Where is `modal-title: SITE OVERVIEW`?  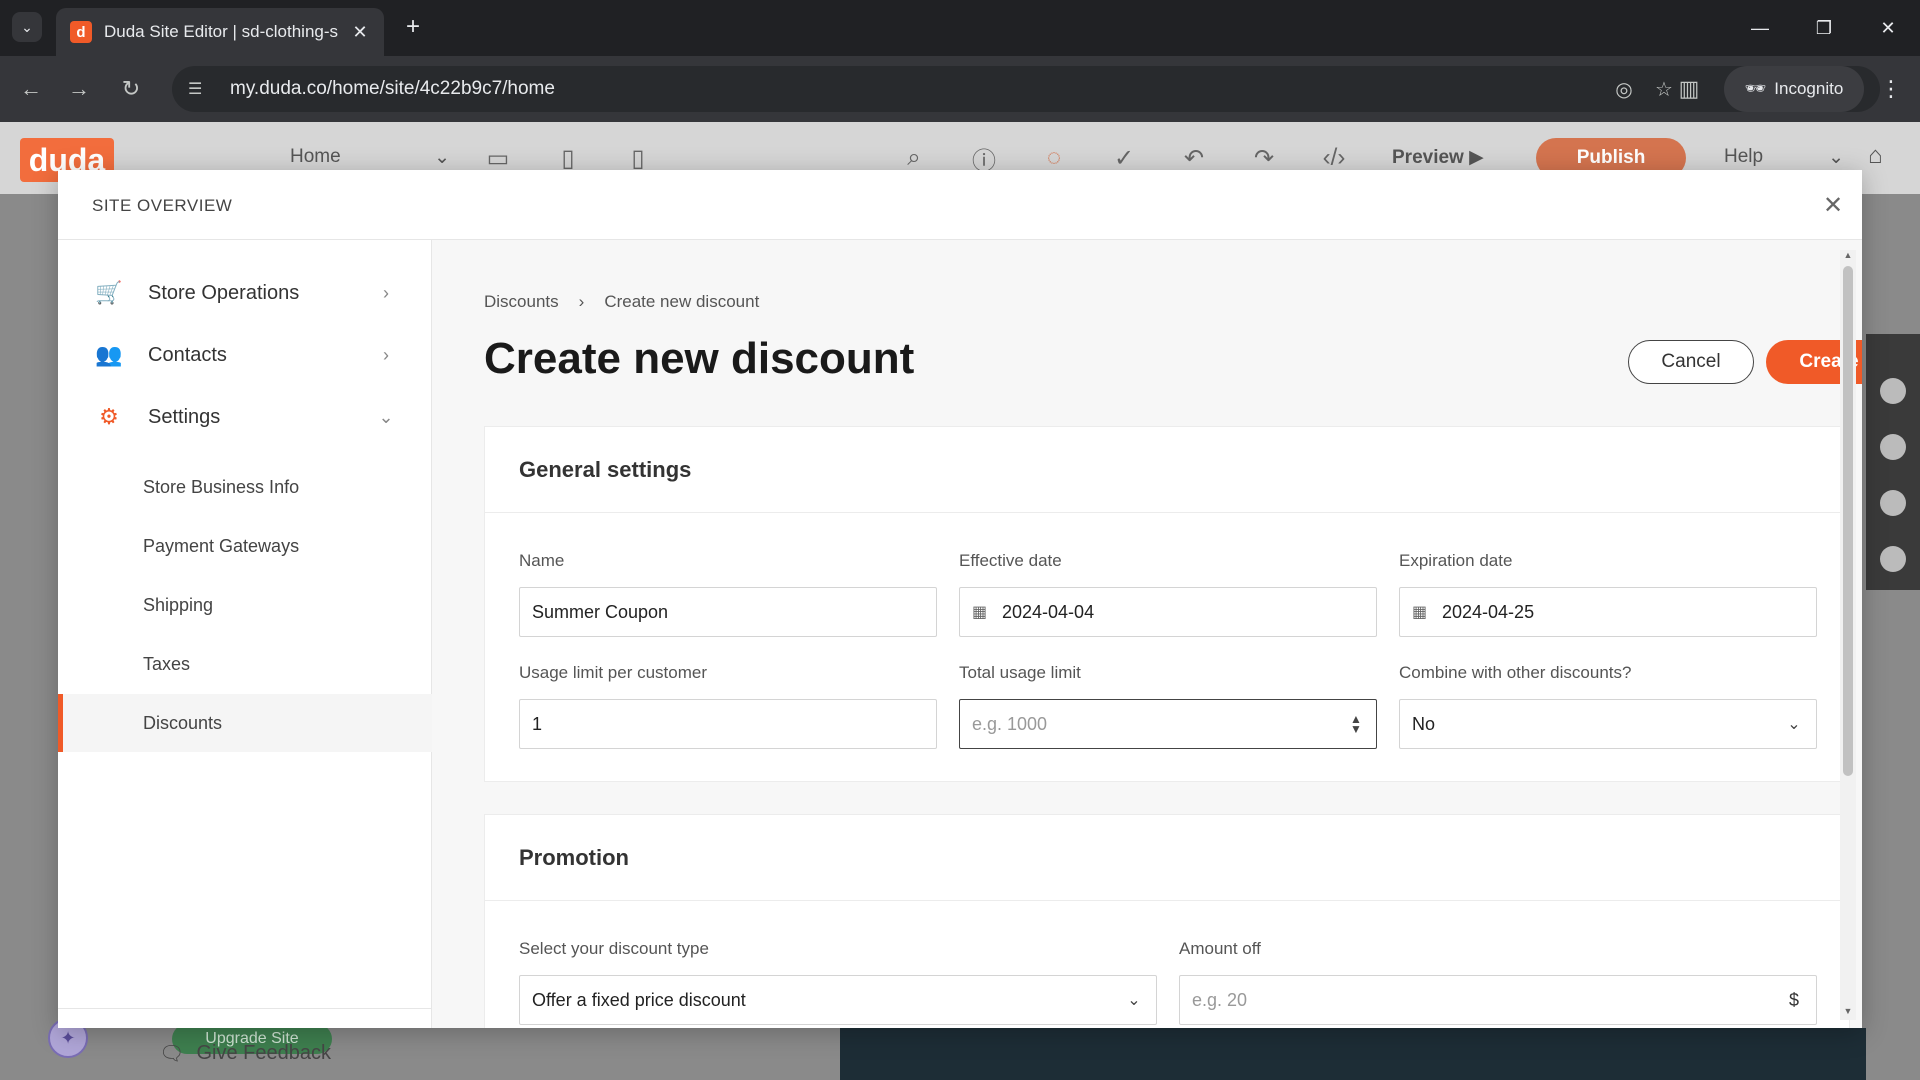
modal-title: SITE OVERVIEW is located at coordinates (162, 205).